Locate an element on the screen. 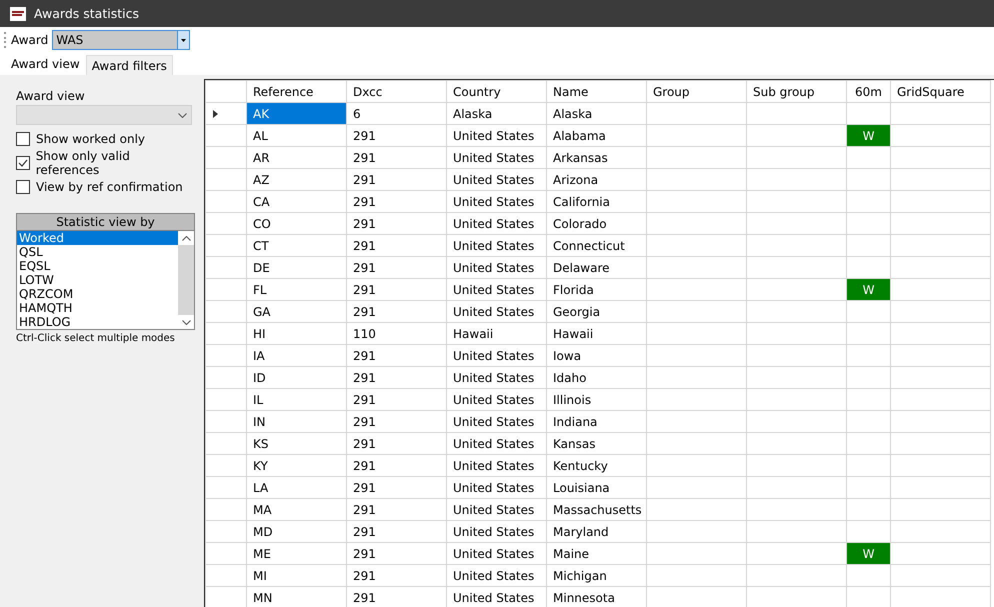  table-cell: Kansas is located at coordinates (596, 443).